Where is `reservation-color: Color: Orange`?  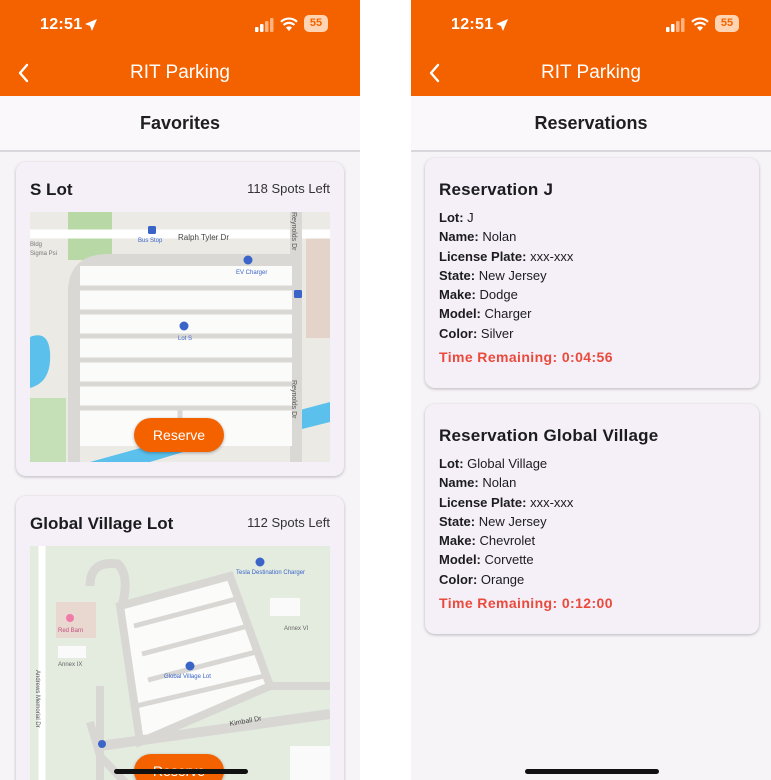
reservation-color: Color: Orange is located at coordinates (482, 579).